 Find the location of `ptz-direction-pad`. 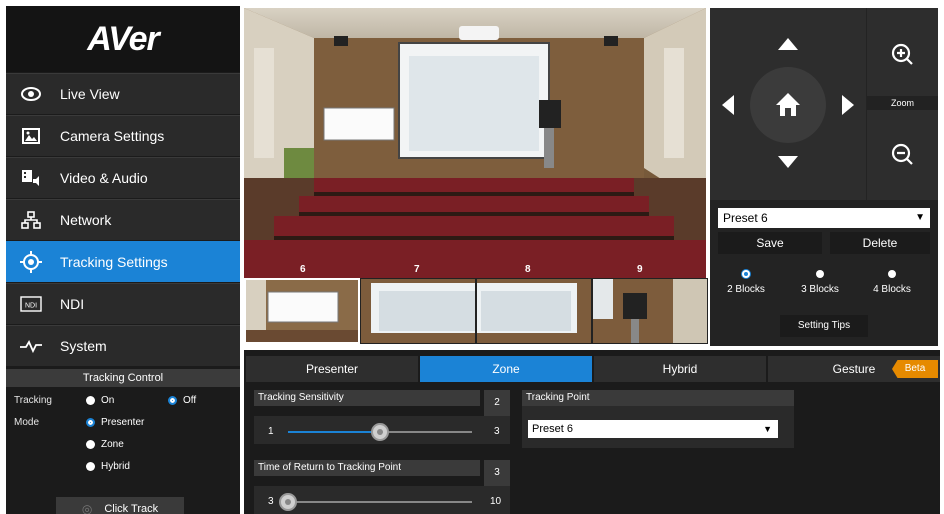

ptz-direction-pad is located at coordinates (788, 104).